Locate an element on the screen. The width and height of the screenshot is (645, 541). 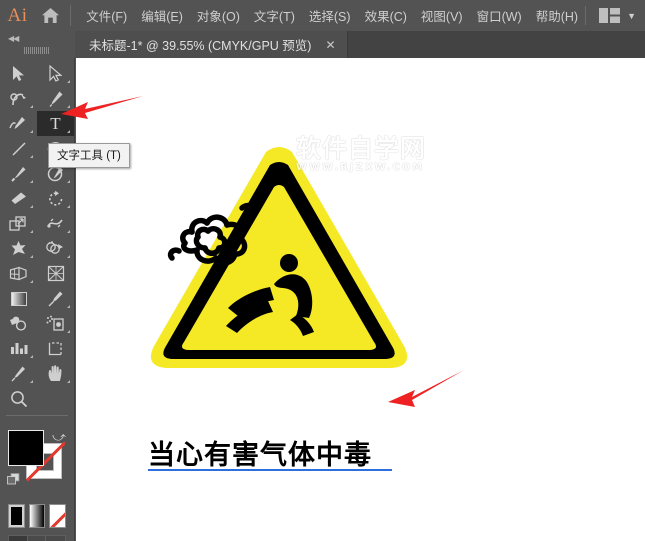
pen-tool is located at coordinates (55, 98).